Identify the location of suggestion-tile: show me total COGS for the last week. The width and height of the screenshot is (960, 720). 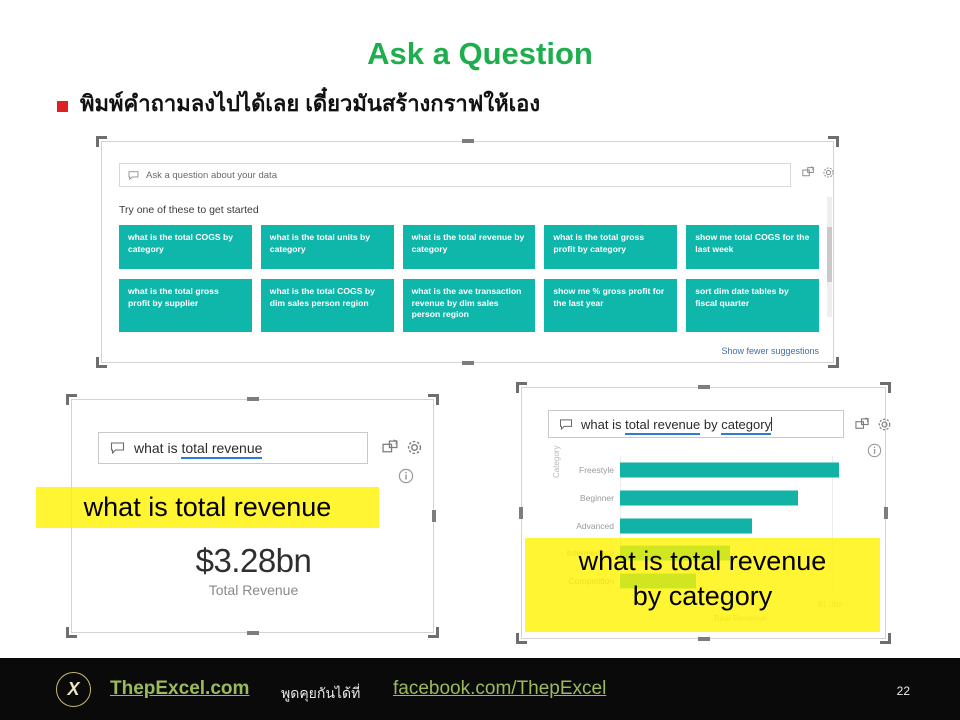
(752, 247).